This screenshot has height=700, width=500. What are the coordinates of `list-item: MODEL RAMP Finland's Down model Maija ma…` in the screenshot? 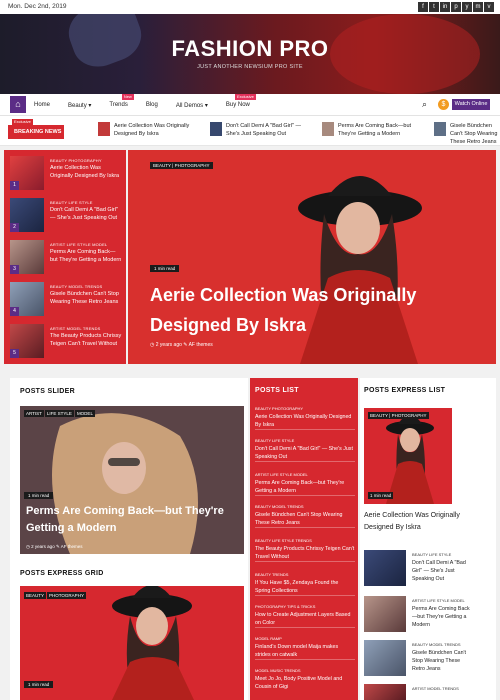 It's located at (305, 648).